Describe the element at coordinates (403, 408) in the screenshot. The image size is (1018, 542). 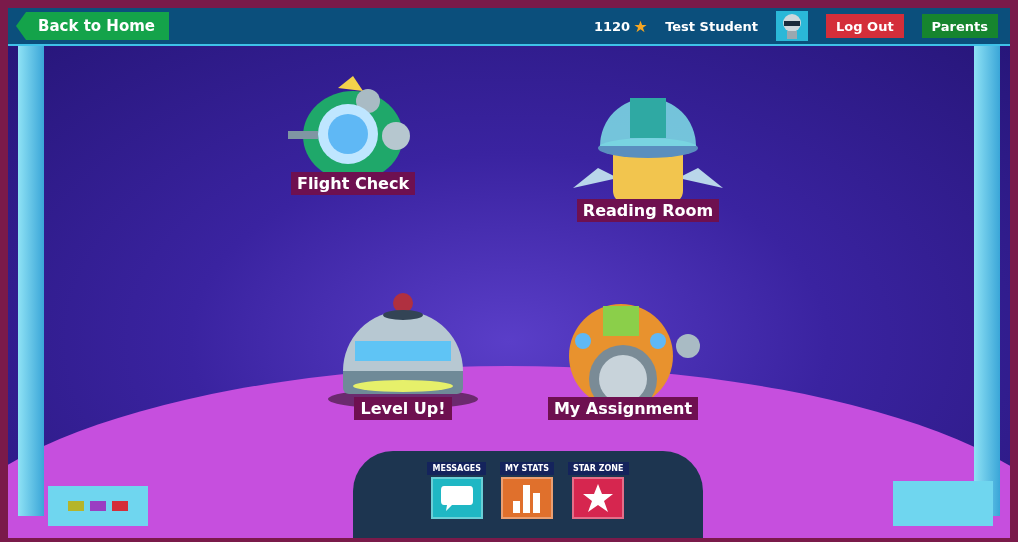
I see `destination-link: Level Up!` at that location.